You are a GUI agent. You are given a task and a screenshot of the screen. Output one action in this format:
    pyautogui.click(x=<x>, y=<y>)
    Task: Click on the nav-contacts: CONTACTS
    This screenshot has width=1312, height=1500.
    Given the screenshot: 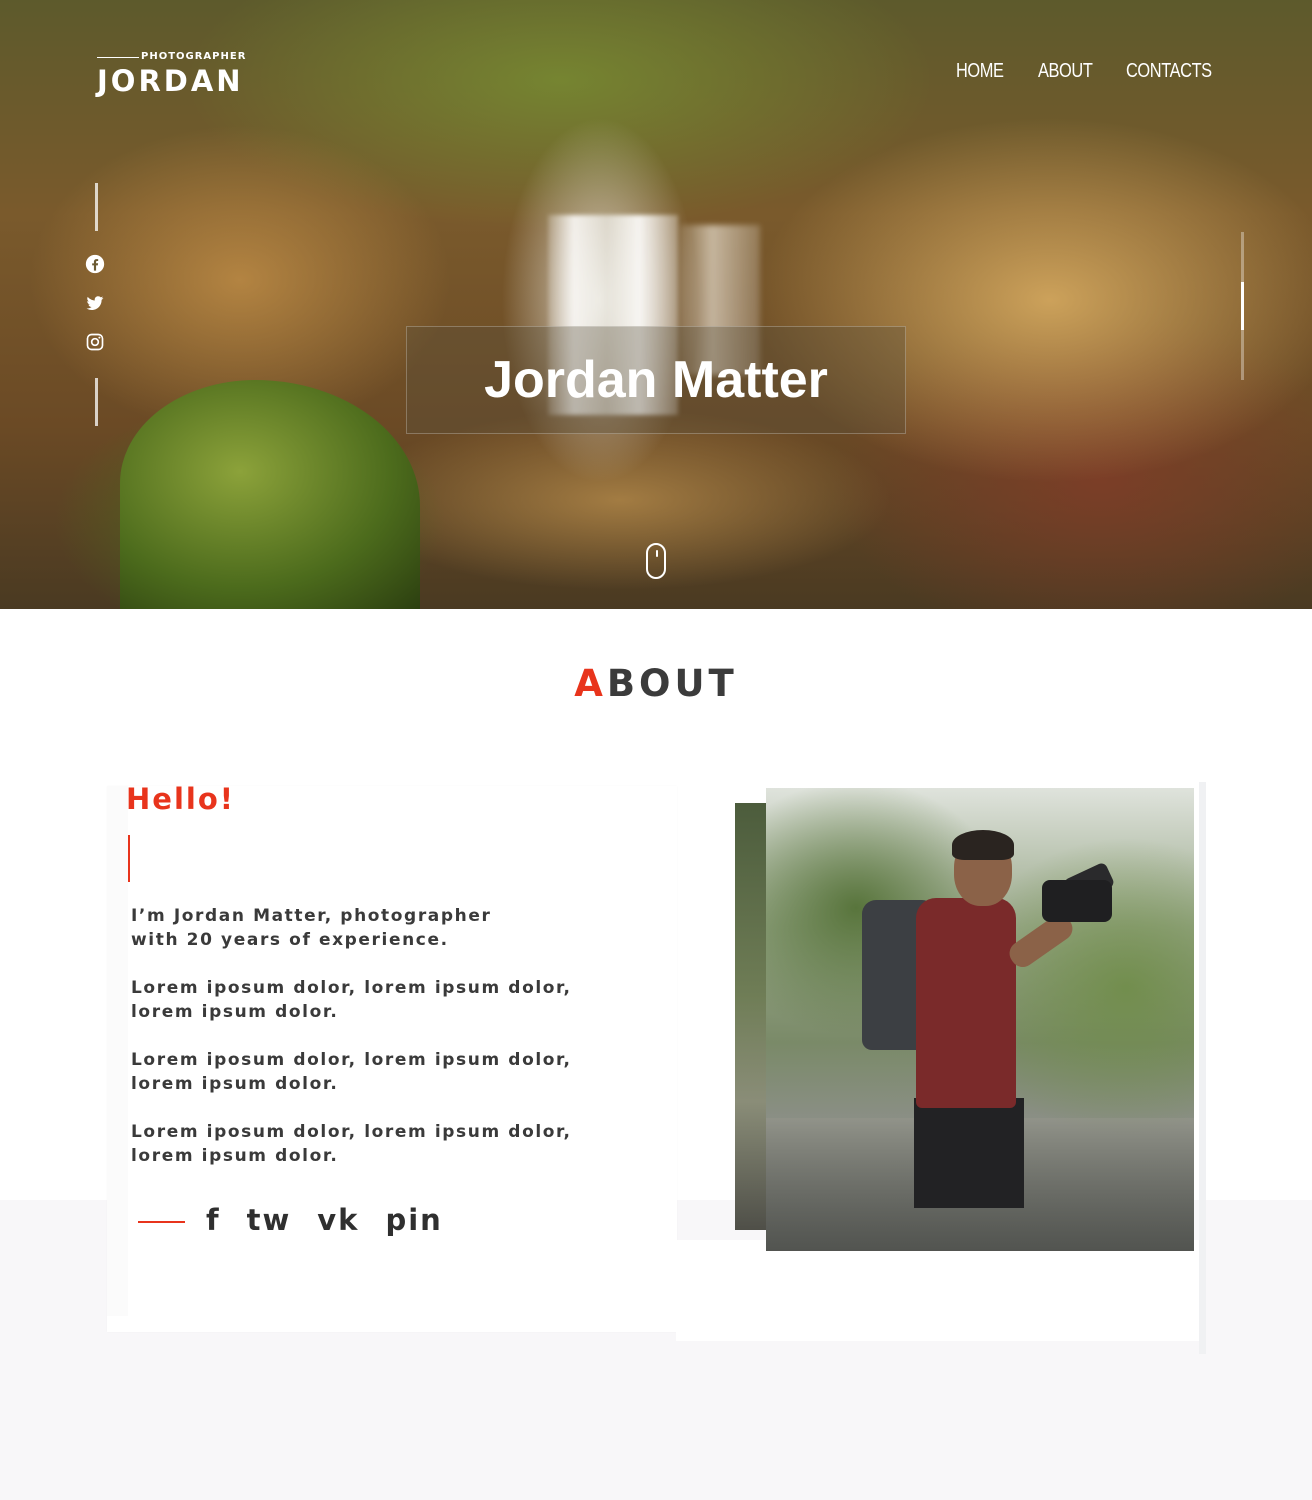 What is the action you would take?
    pyautogui.click(x=1169, y=71)
    